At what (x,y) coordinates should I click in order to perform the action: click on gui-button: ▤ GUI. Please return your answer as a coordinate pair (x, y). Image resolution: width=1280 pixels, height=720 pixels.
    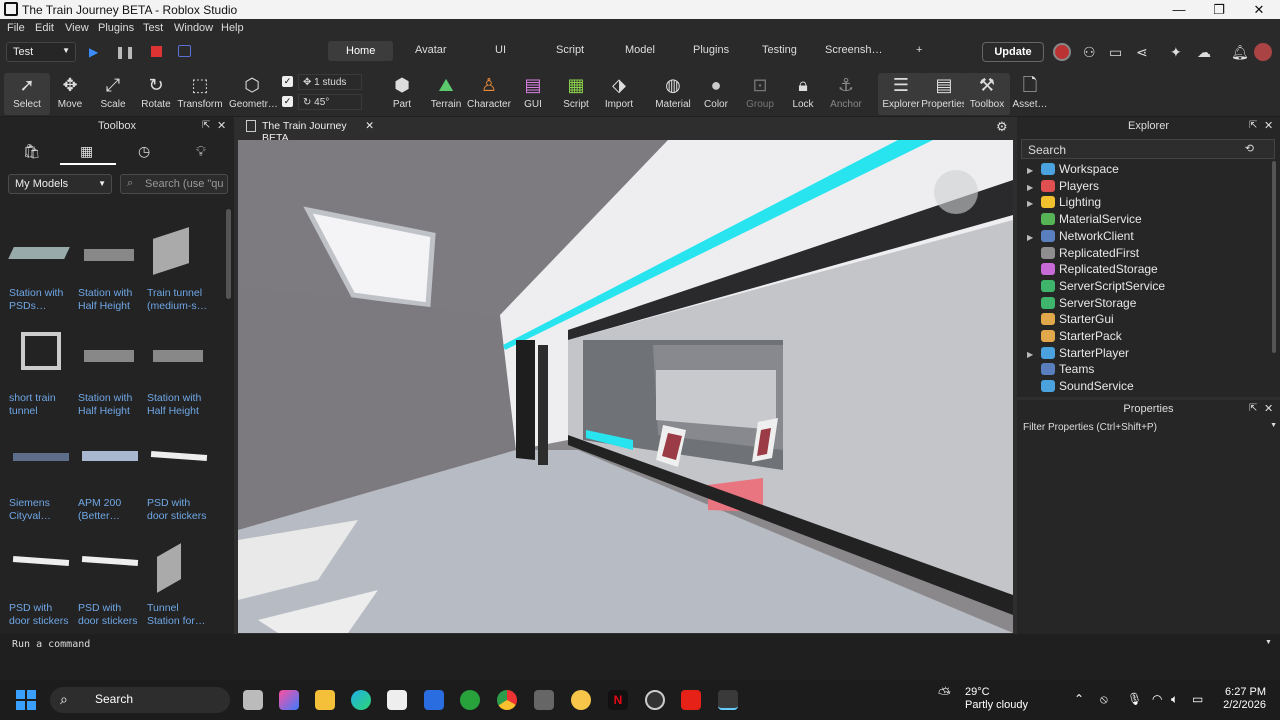
    Looking at the image, I should click on (533, 91).